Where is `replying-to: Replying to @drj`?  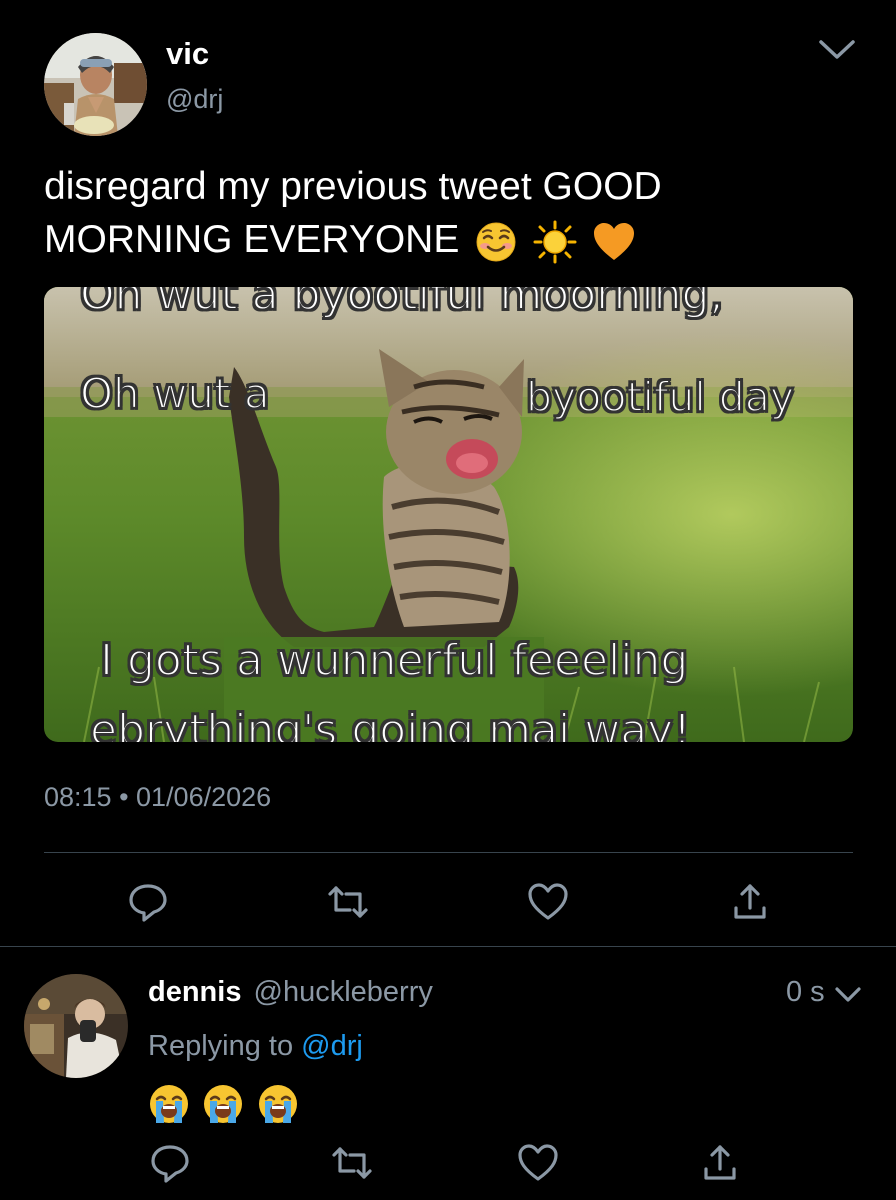
replying-to: Replying to @drj is located at coordinates (255, 1046).